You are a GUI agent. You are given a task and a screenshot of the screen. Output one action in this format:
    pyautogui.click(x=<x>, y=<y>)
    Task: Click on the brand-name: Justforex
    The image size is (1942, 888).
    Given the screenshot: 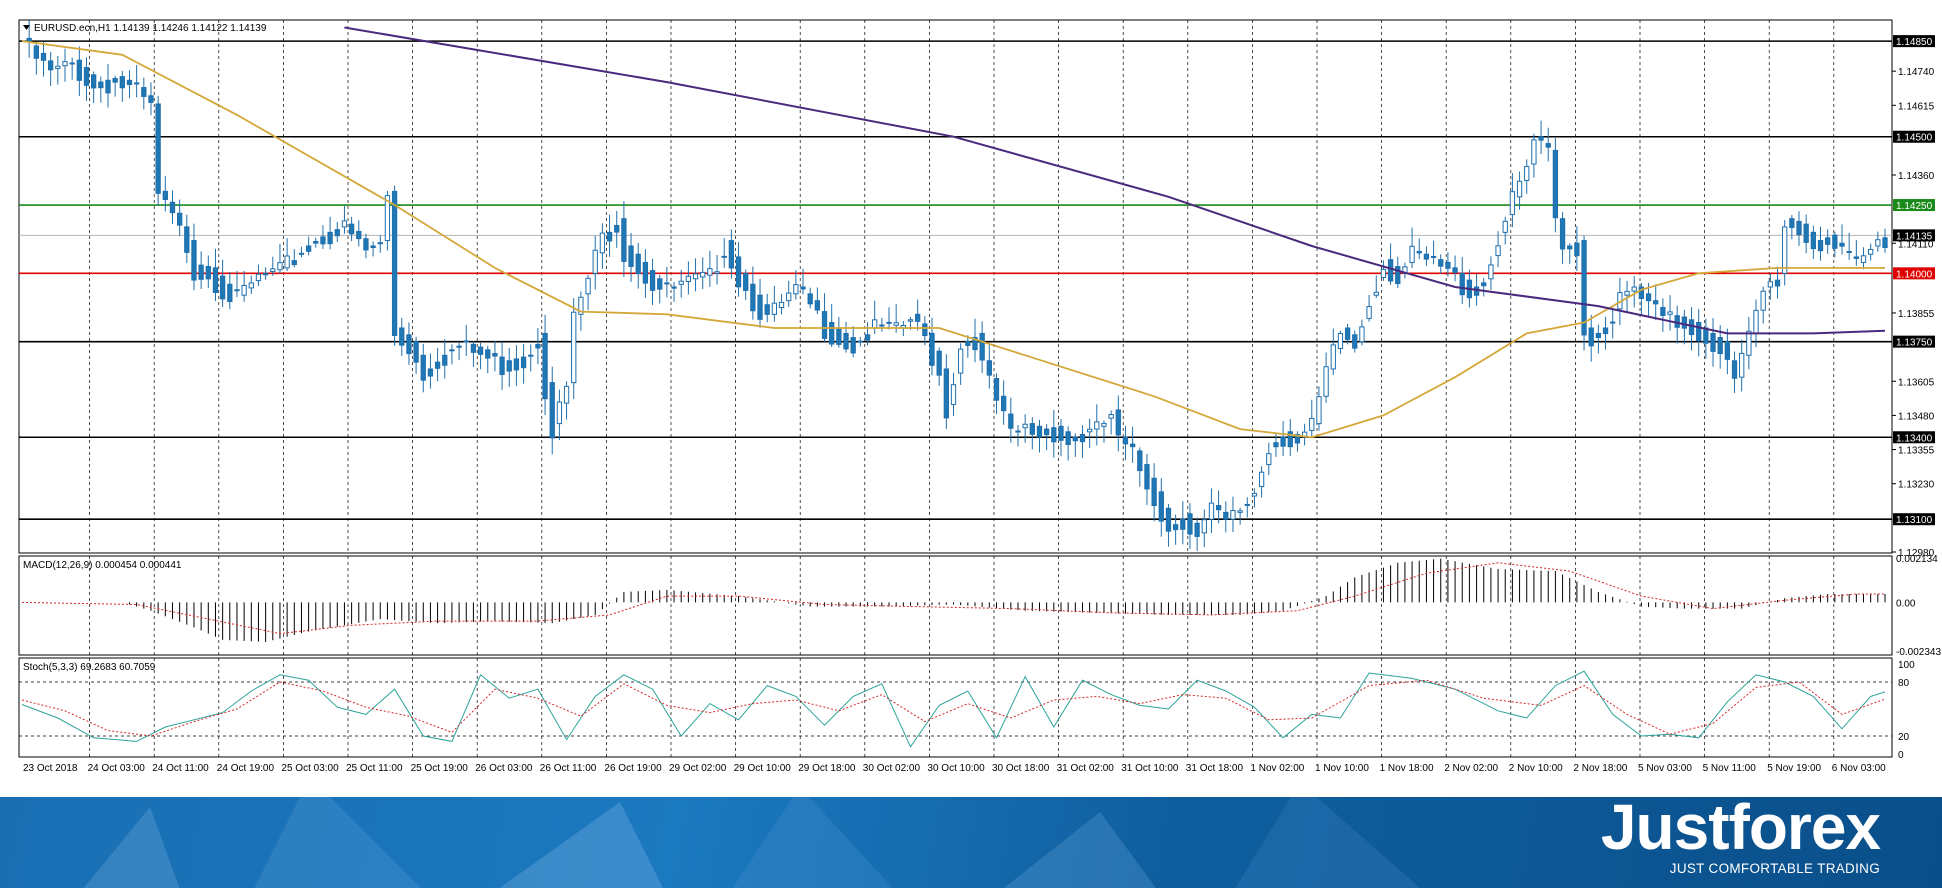 What is the action you would take?
    pyautogui.click(x=1740, y=827)
    